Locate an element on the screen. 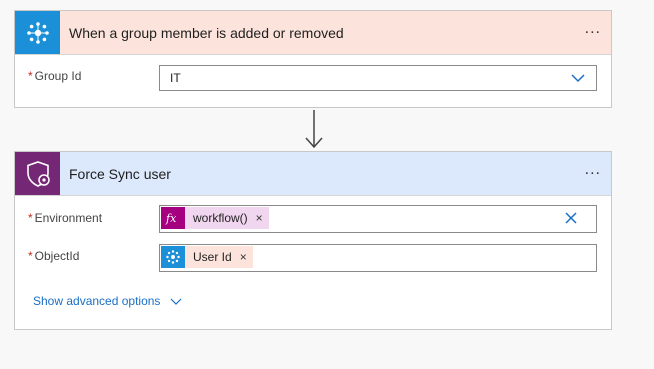  action-title: Force Sync user is located at coordinates (120, 174).